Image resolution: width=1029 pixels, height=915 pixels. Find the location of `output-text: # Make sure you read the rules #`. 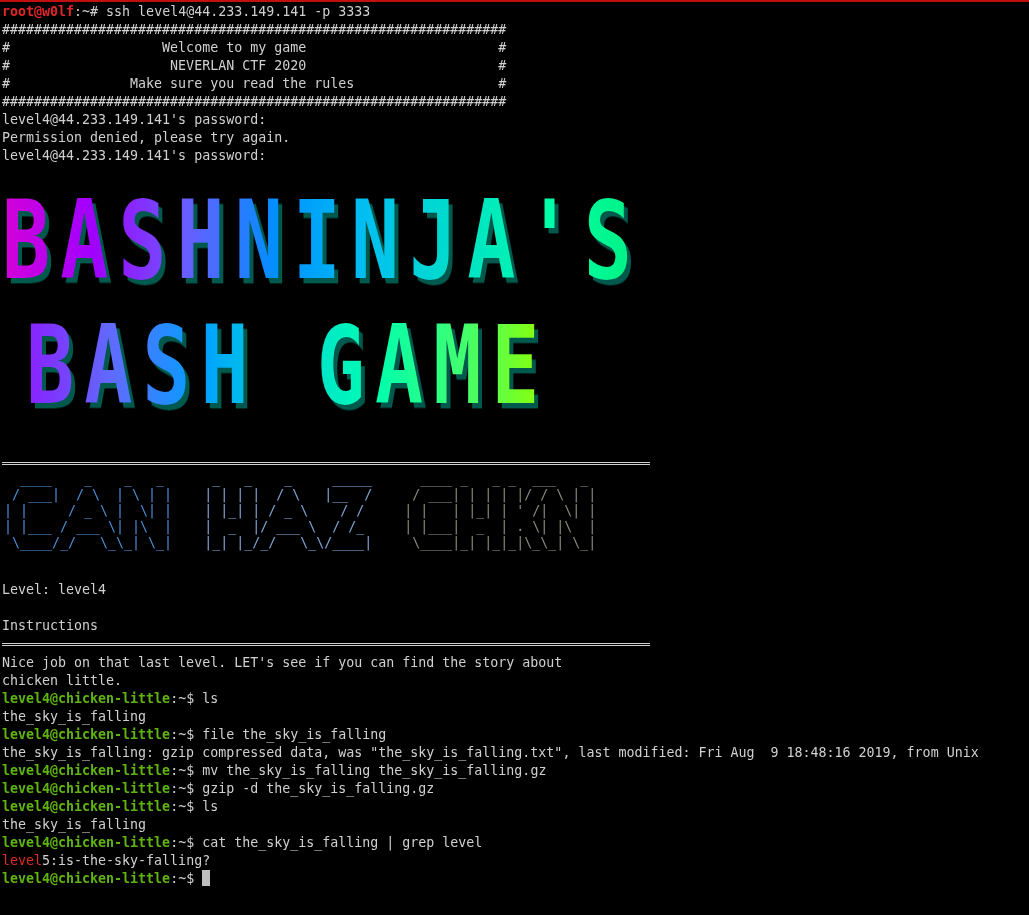

output-text: # Make sure you read the rules # is located at coordinates (255, 84).